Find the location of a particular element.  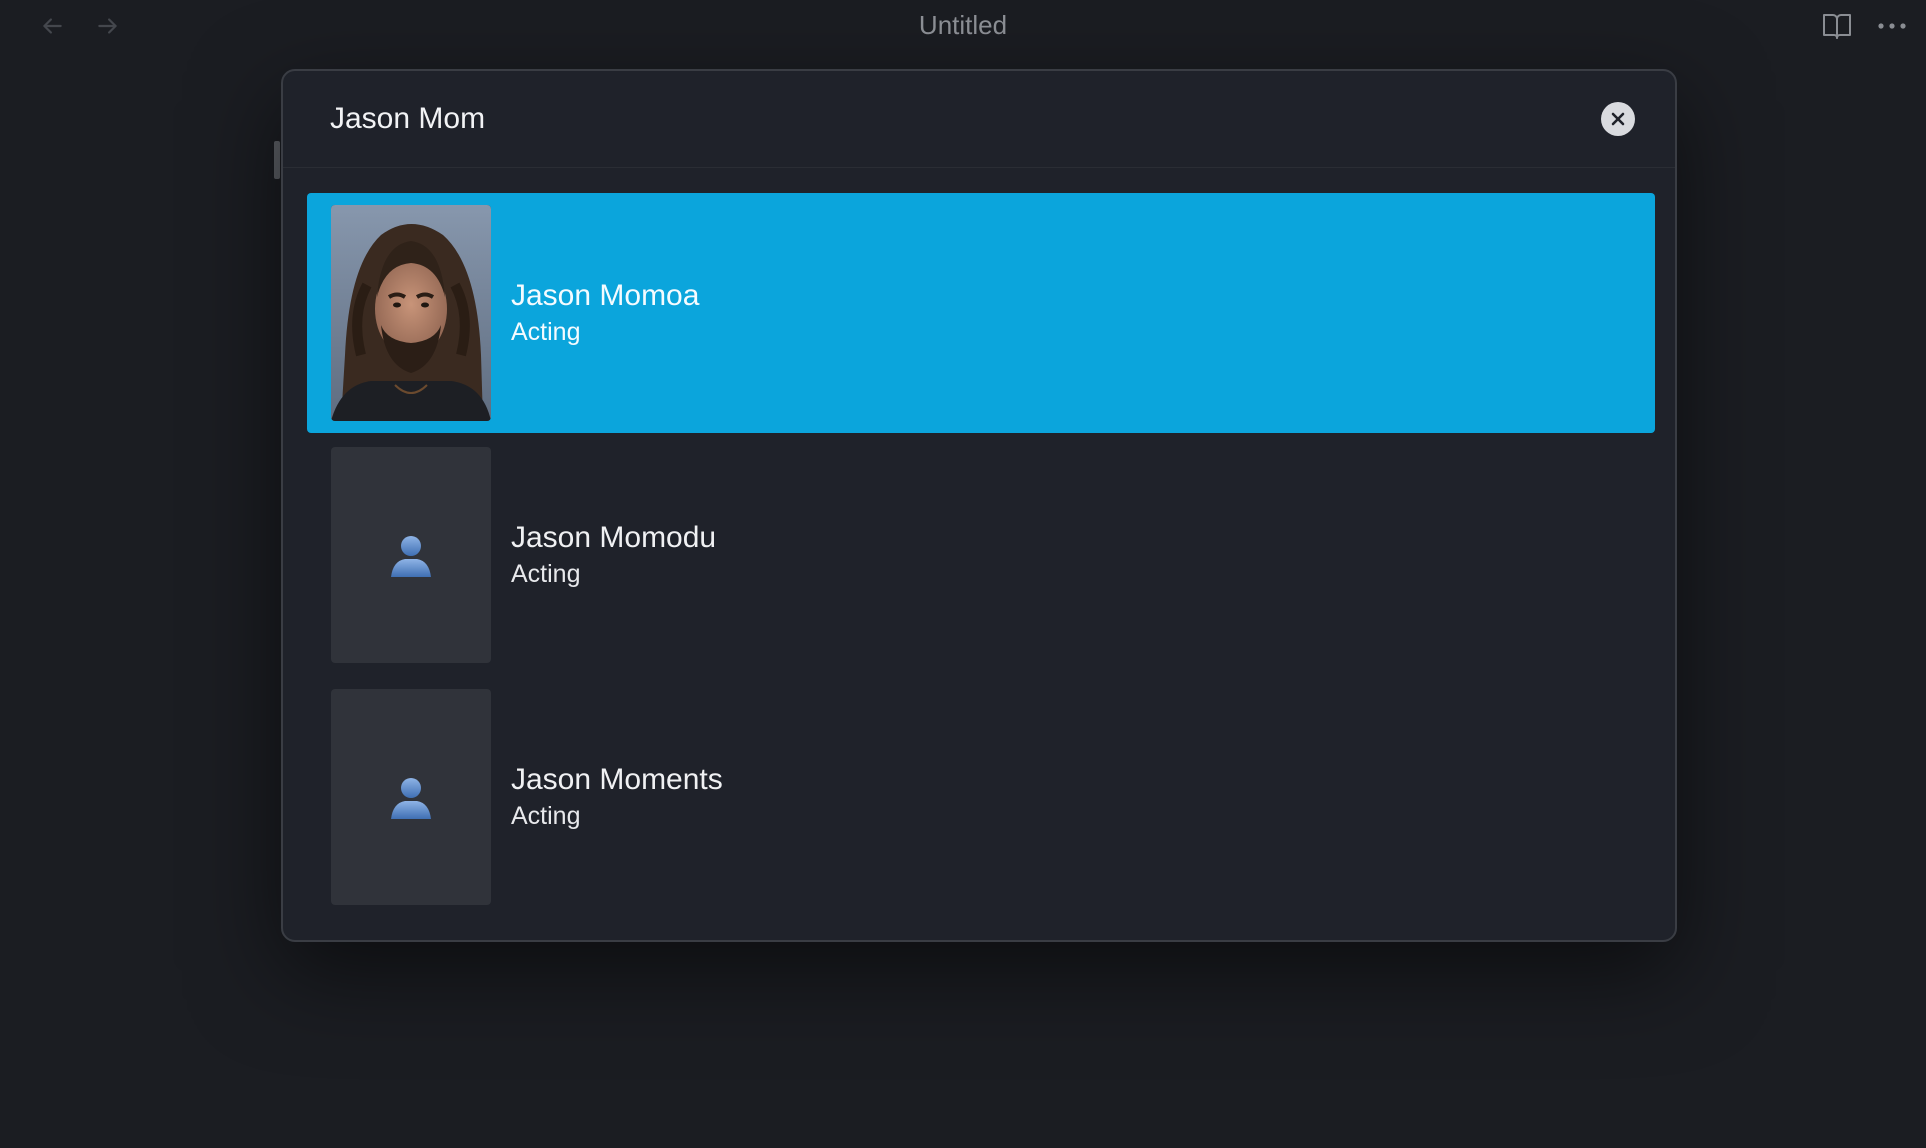

title-bar: Untitled is located at coordinates (963, 26).